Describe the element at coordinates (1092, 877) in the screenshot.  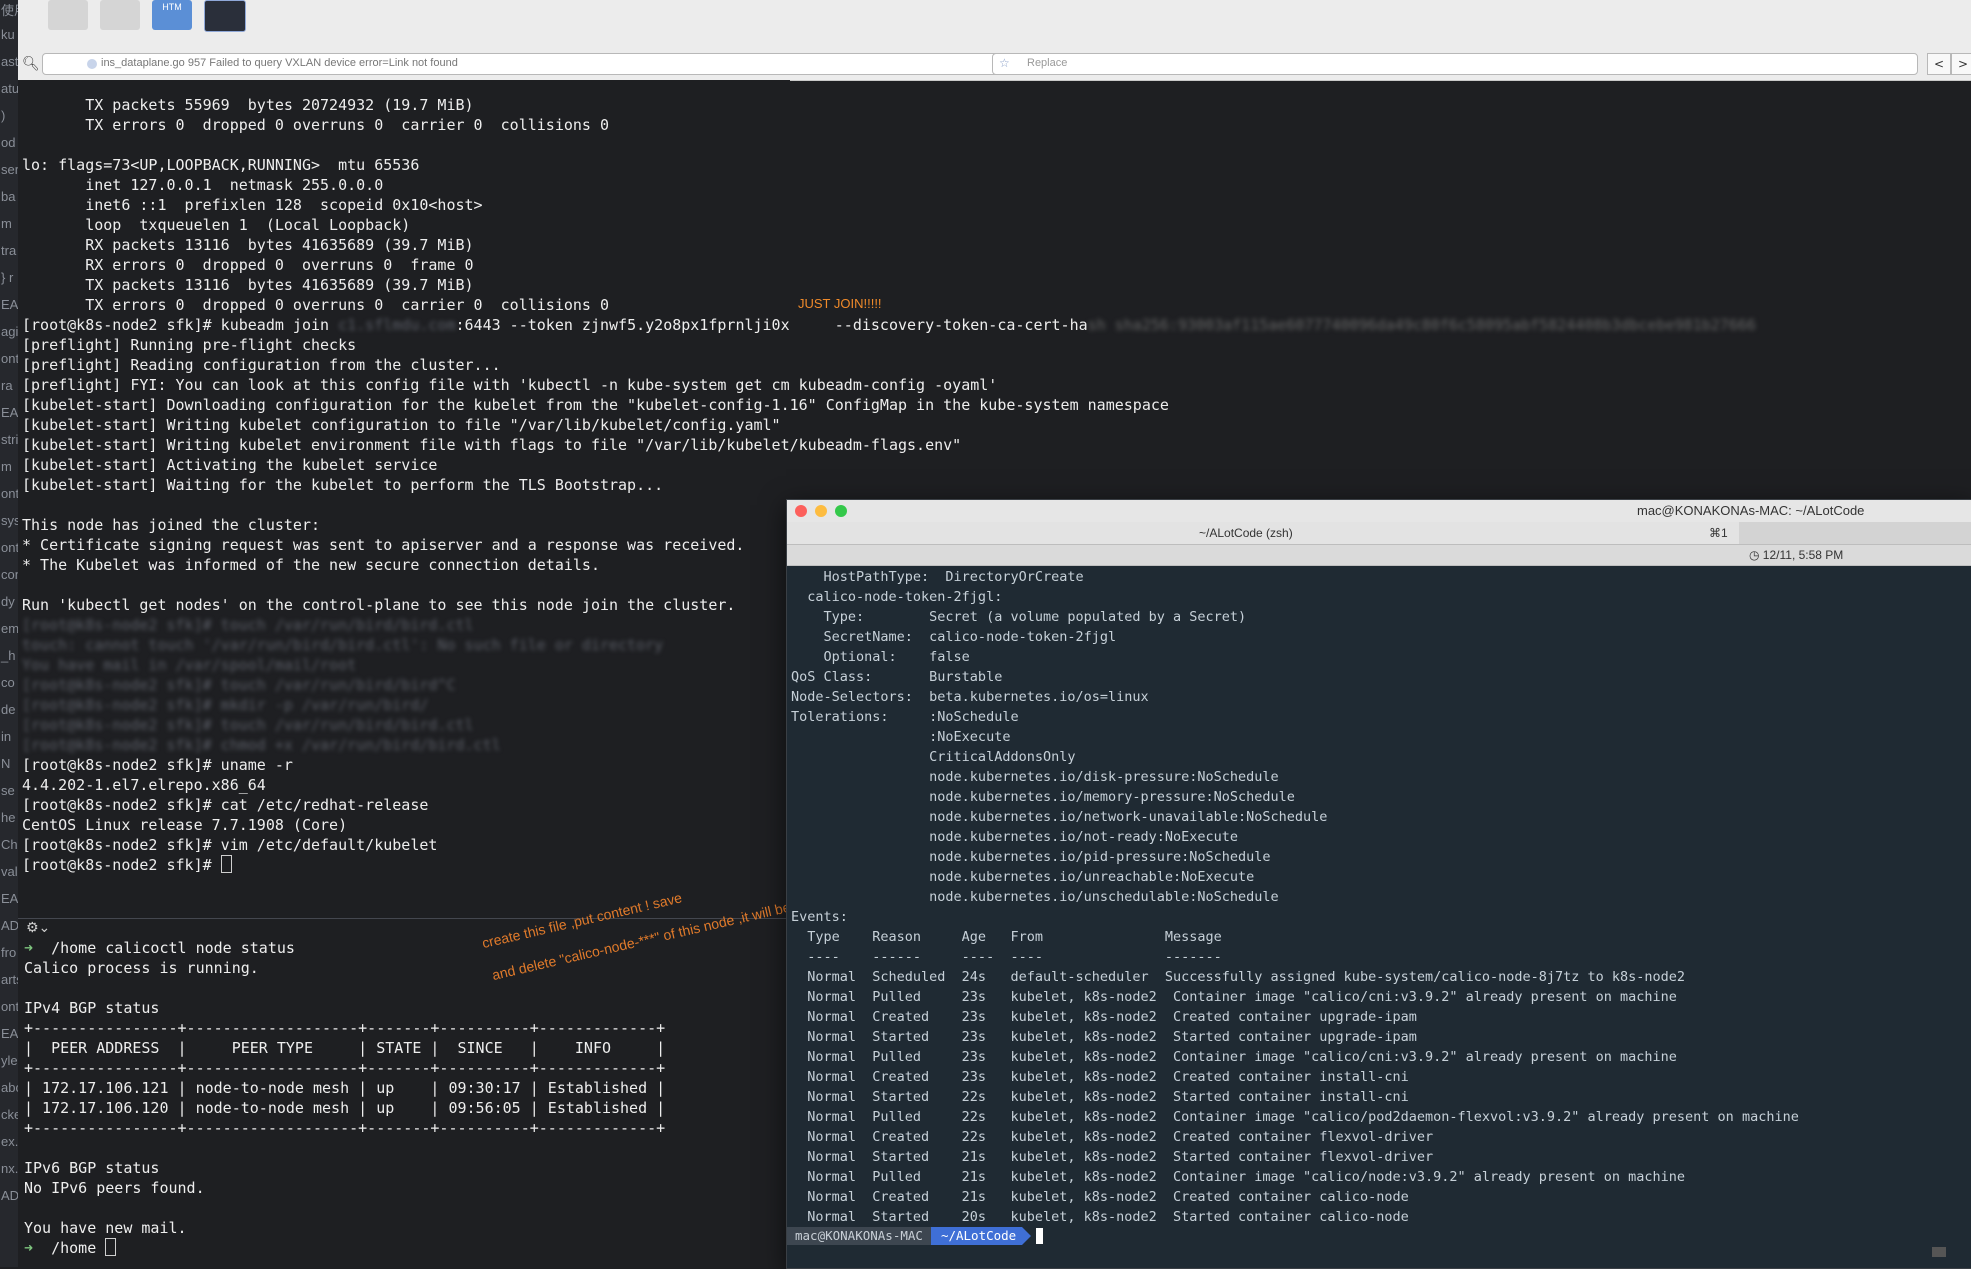
I see `describe-line: node.kubernetes.io/unreachable:NoExecute` at that location.